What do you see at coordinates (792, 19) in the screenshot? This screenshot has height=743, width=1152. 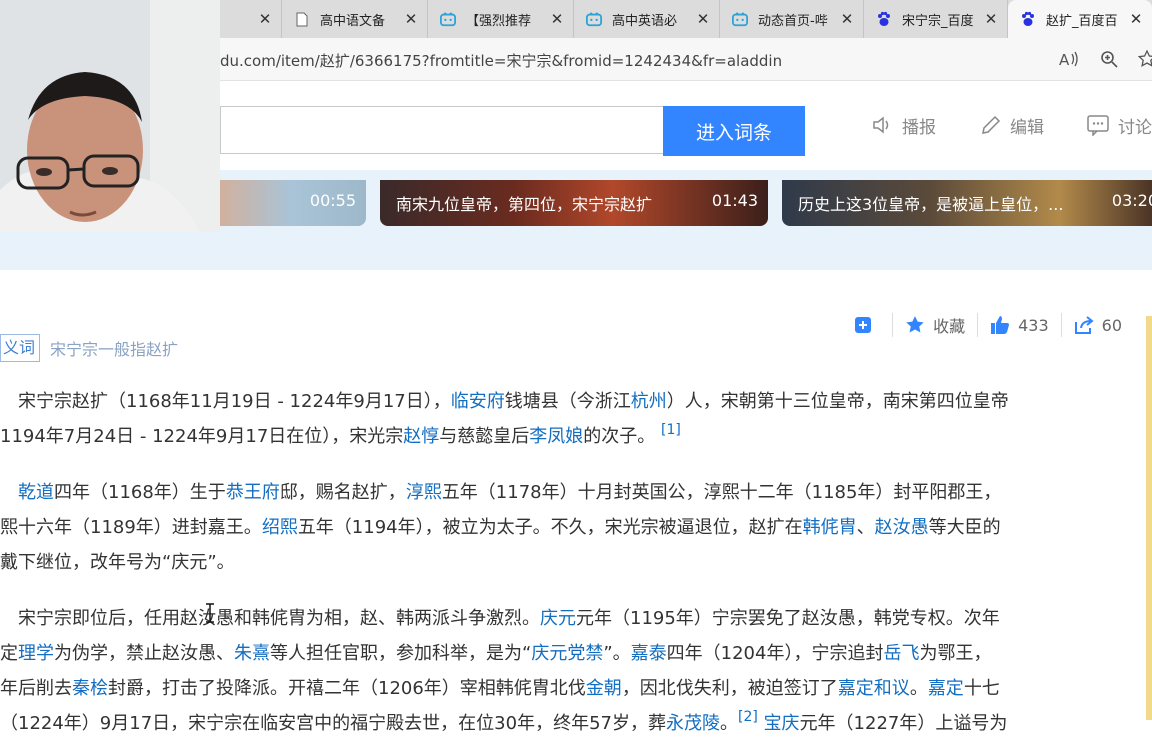 I see `browser-tab: 动态首页-哔 ✕` at bounding box center [792, 19].